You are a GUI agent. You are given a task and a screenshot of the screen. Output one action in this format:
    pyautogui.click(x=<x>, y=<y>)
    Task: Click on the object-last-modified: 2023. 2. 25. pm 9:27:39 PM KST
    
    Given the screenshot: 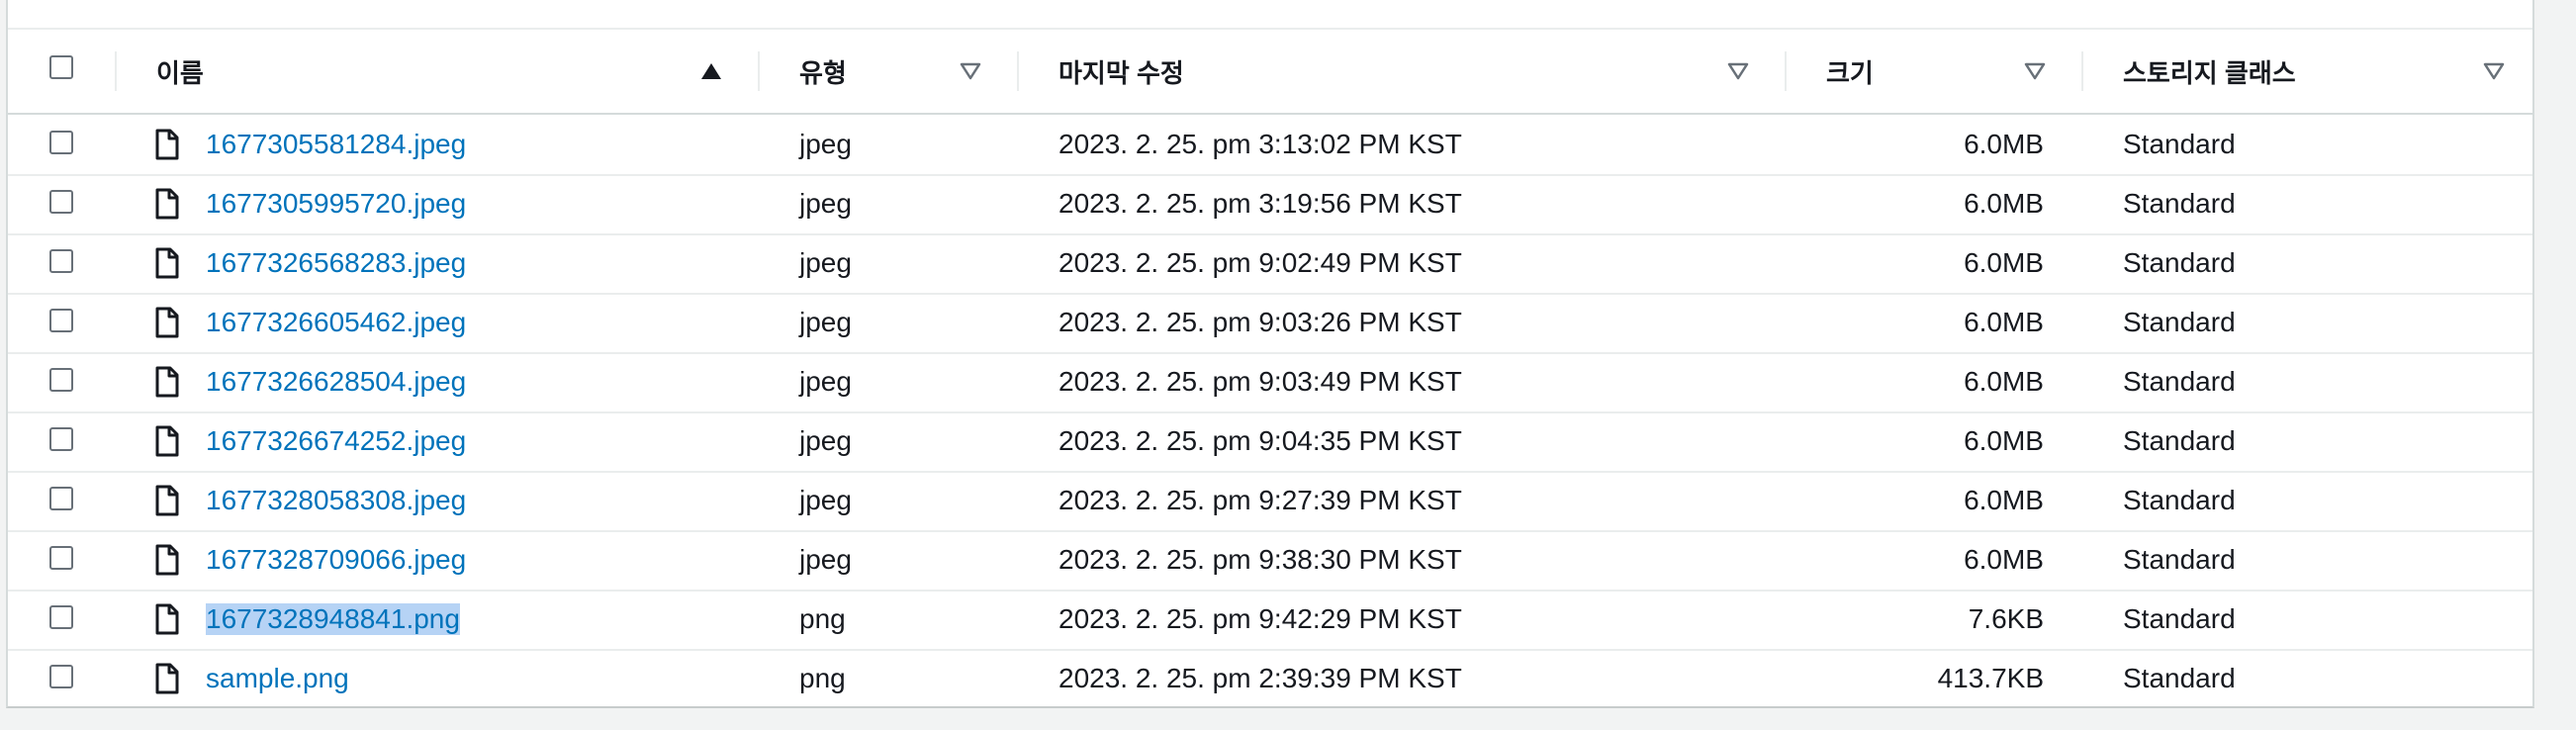 What is the action you would take?
    pyautogui.click(x=1260, y=500)
    